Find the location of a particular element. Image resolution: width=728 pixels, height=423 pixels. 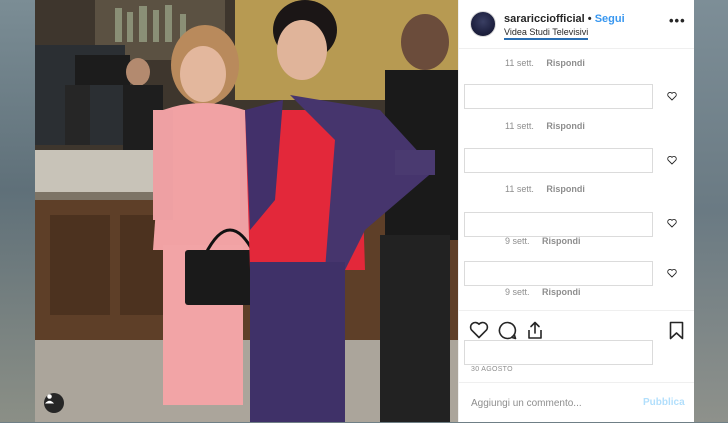

profile-avatar is located at coordinates (483, 24).